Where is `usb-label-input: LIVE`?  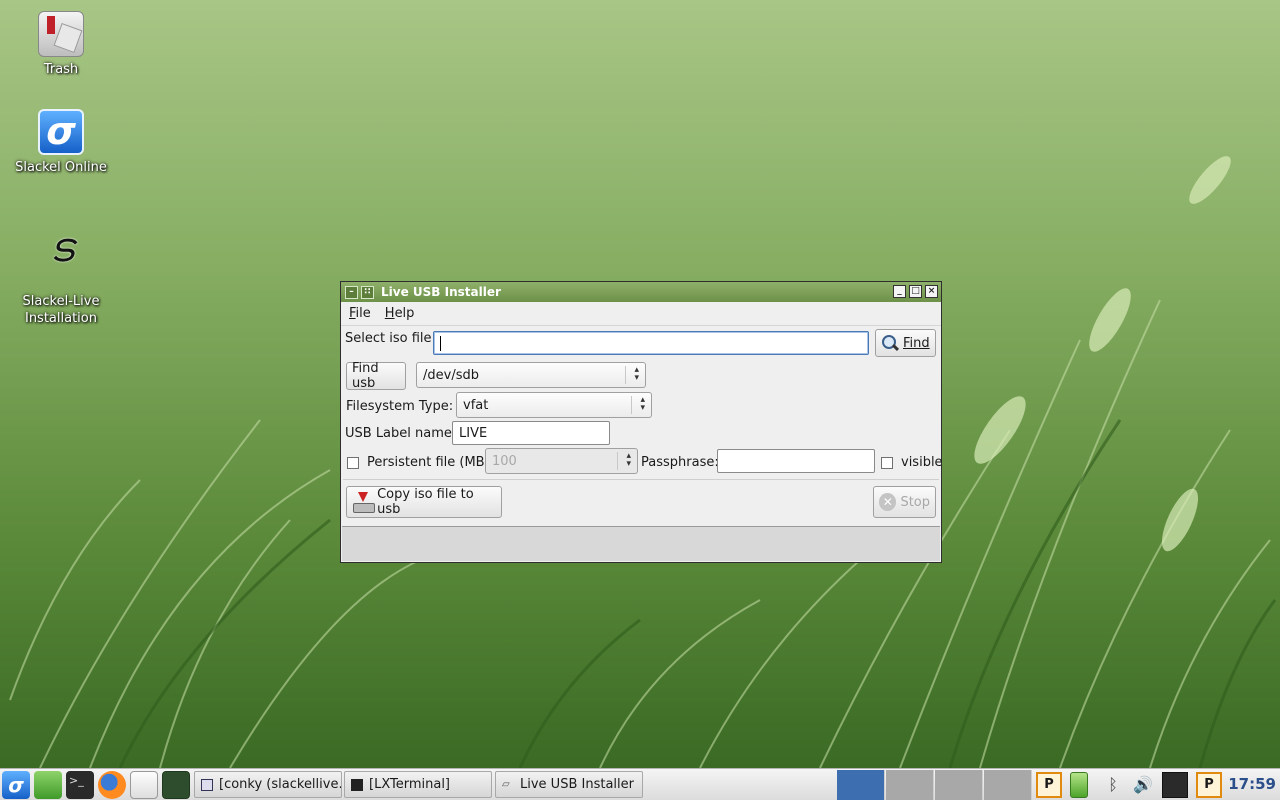 usb-label-input: LIVE is located at coordinates (531, 433).